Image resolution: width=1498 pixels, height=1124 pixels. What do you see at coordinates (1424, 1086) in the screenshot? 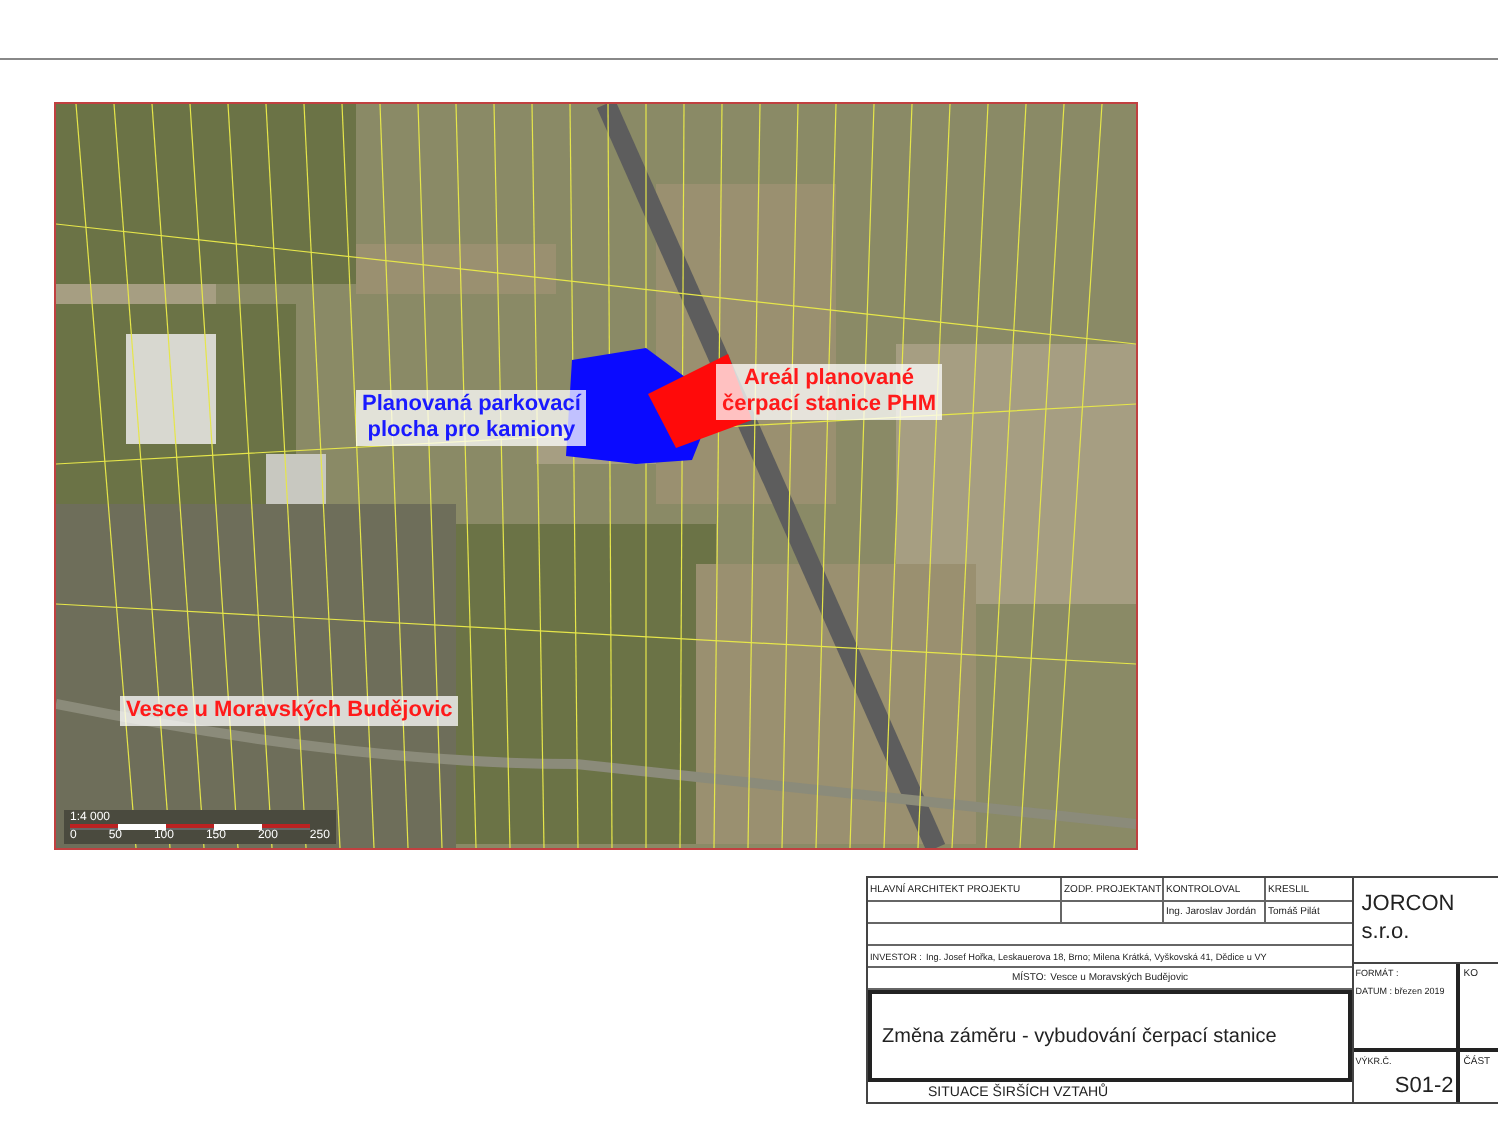
I see `drawing-number: S01-2` at bounding box center [1424, 1086].